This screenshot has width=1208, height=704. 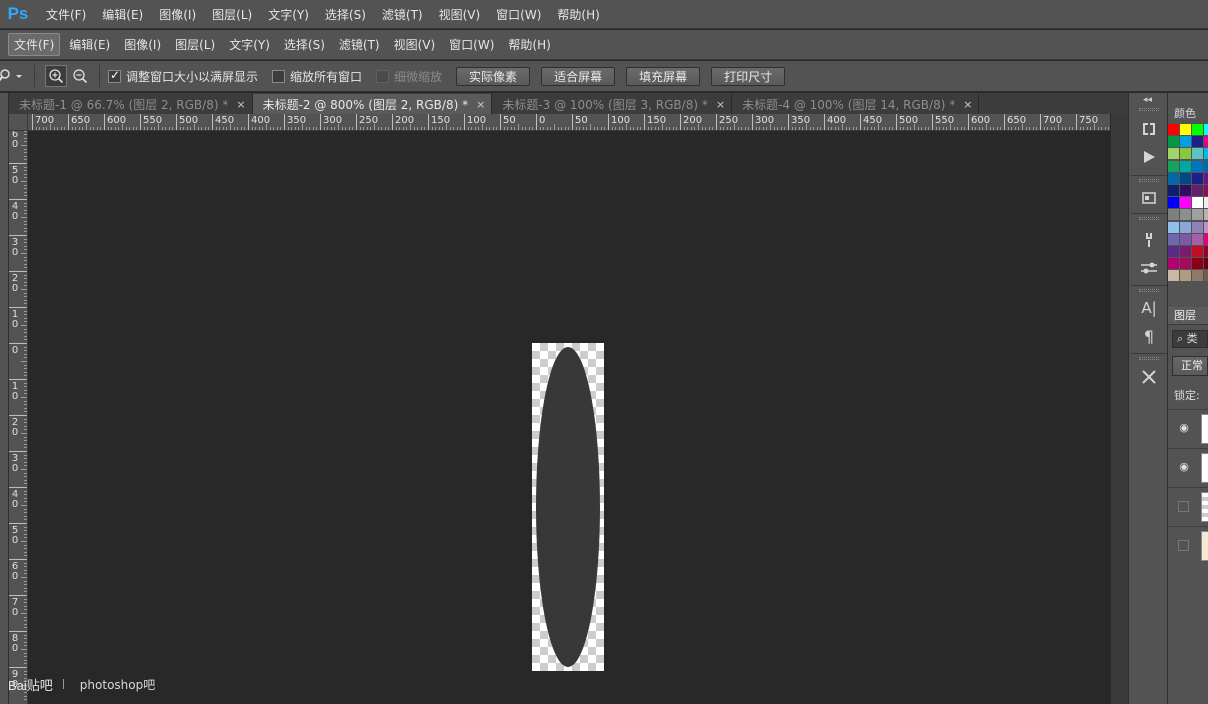 What do you see at coordinates (4, 398) in the screenshot?
I see `tools-panel-edge` at bounding box center [4, 398].